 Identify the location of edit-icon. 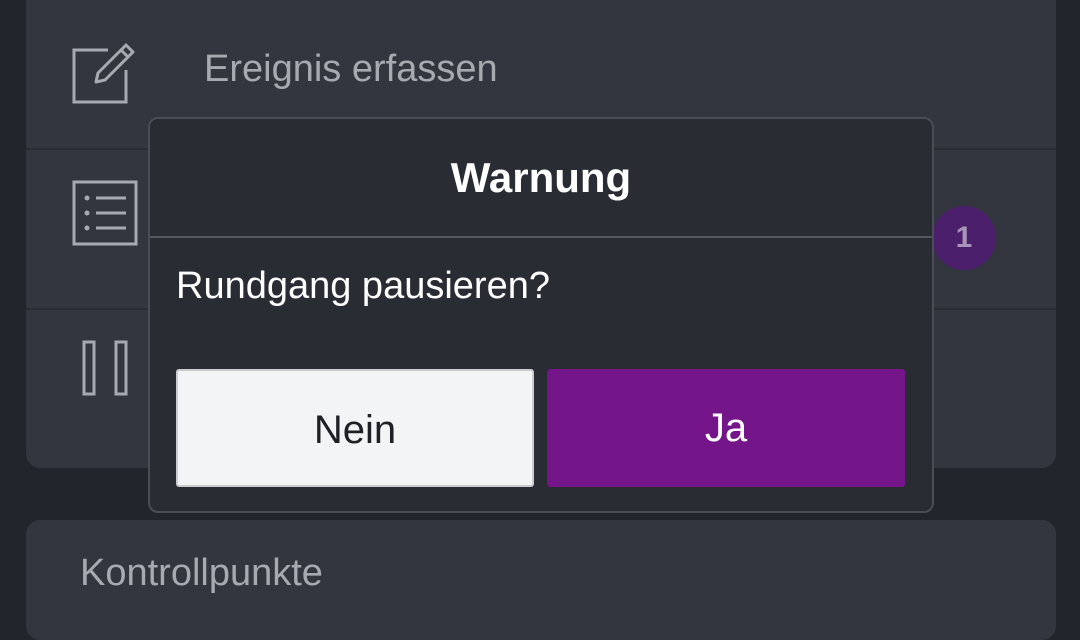
(103, 73).